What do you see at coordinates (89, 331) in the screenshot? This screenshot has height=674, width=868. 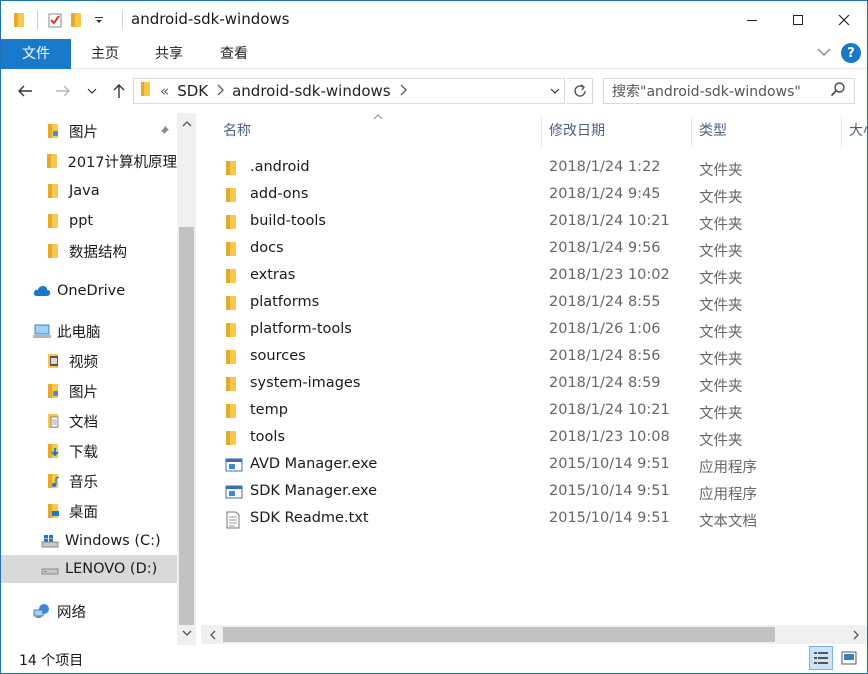 I see `sidebar-item-this-pc: 此电脑` at bounding box center [89, 331].